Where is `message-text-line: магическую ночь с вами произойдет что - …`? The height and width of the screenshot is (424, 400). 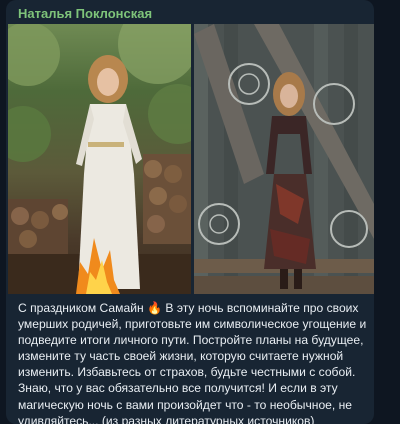
message-text-line: магическую ночь с вами произойдет что - … is located at coordinates (185, 404).